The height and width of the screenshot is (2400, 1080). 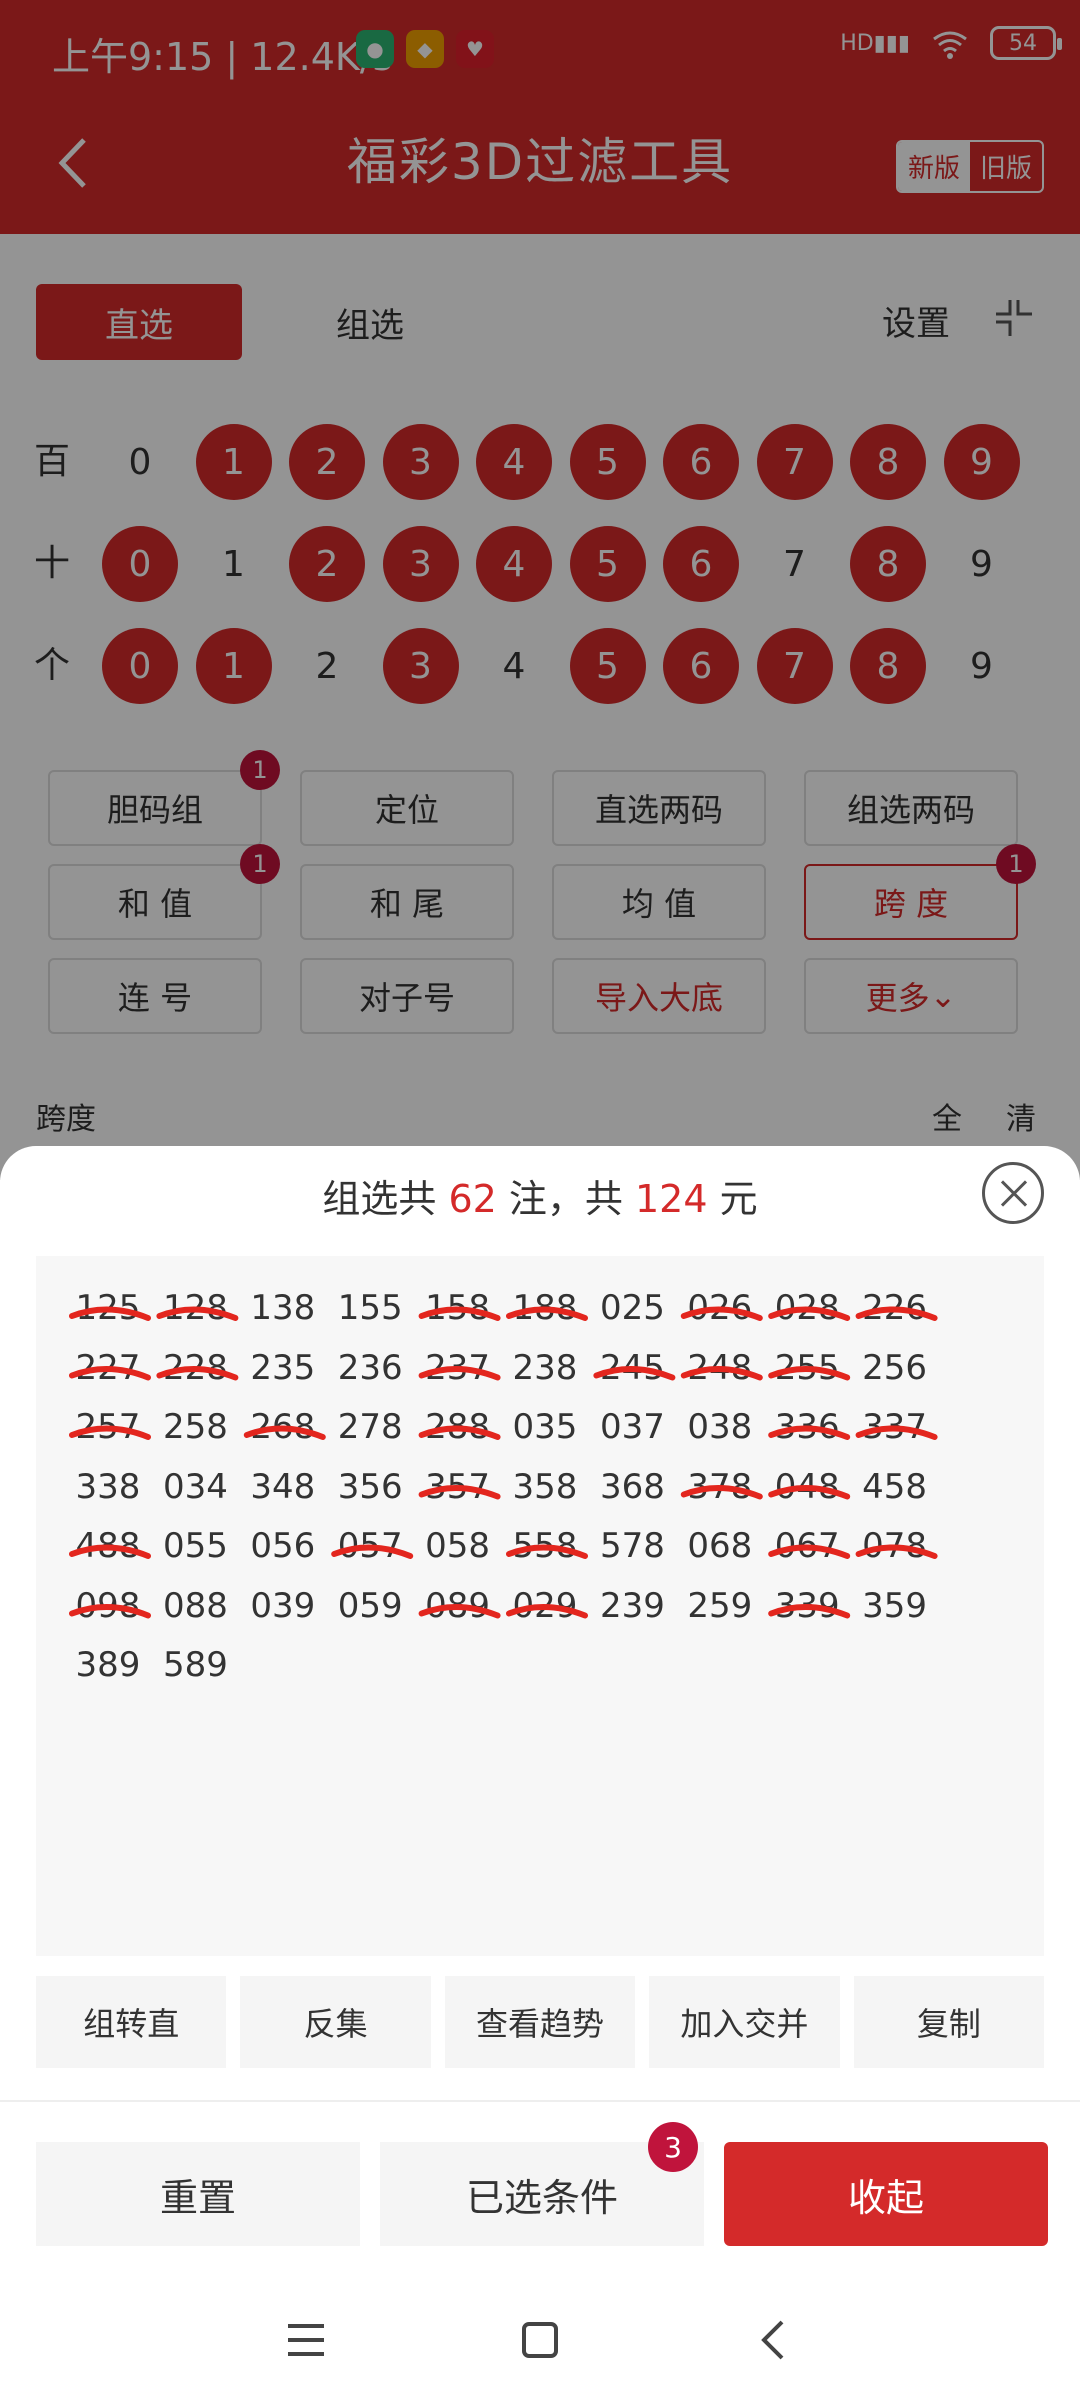 I want to click on strike-marks, so click(x=503, y=1462).